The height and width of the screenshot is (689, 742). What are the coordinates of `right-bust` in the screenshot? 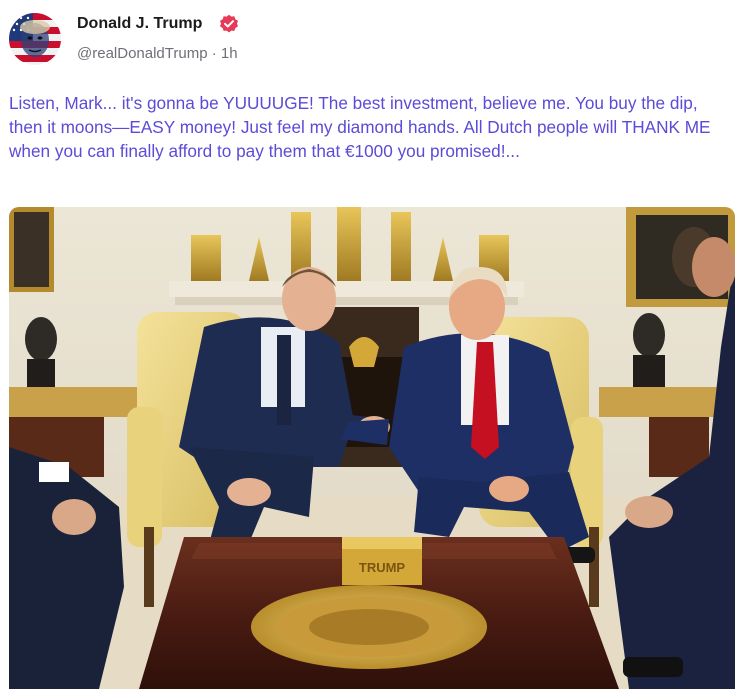 It's located at (649, 350).